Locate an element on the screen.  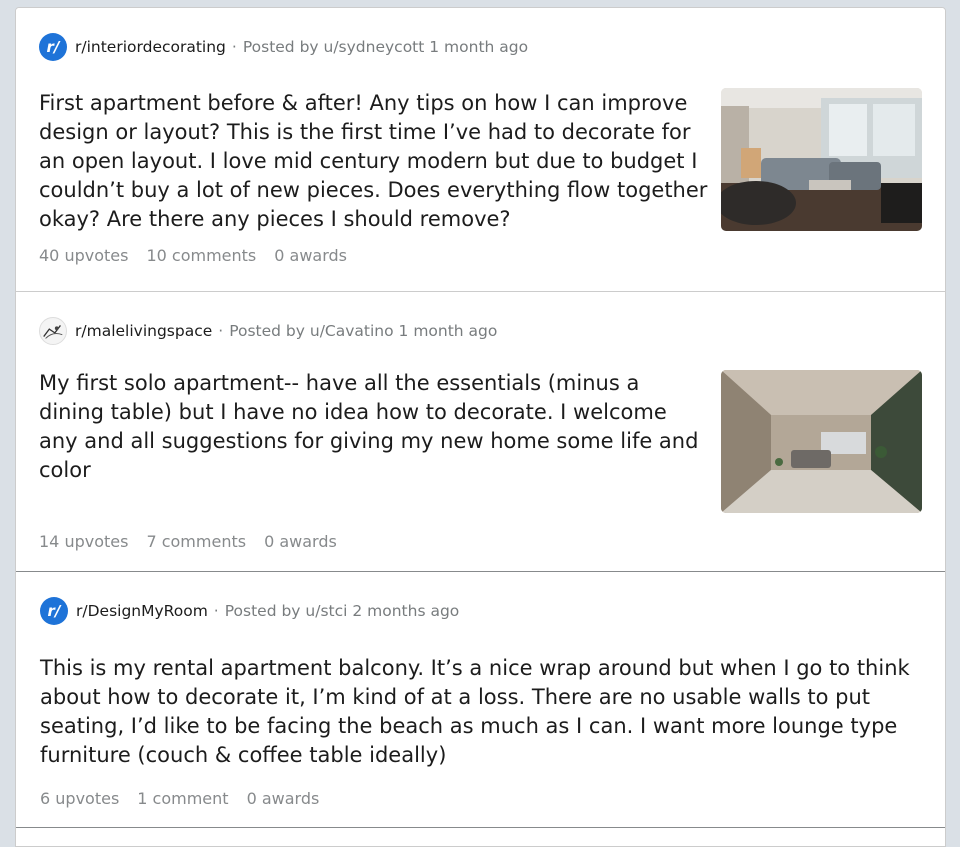
sketch-avatar-icon is located at coordinates (53, 331).